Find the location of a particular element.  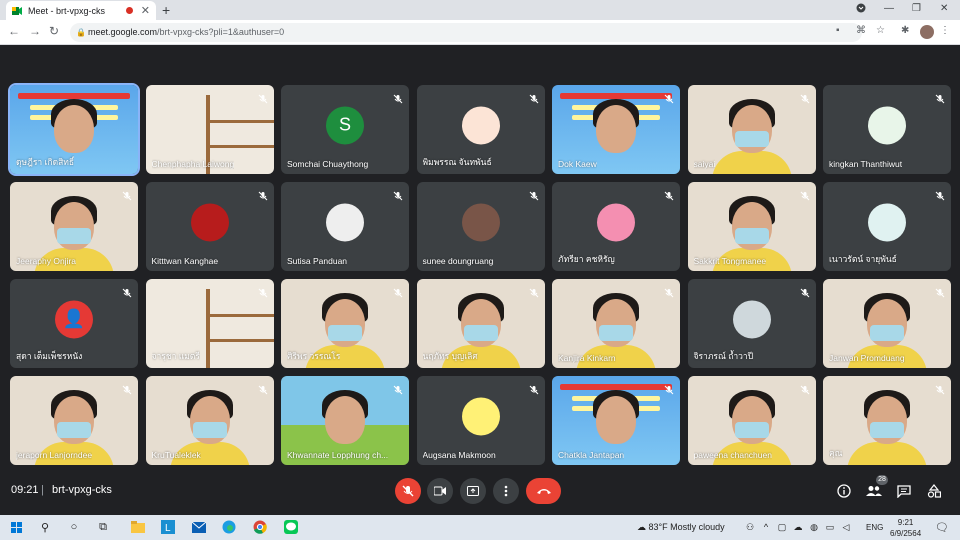

close-window-button: ✕ is located at coordinates (944, 8).